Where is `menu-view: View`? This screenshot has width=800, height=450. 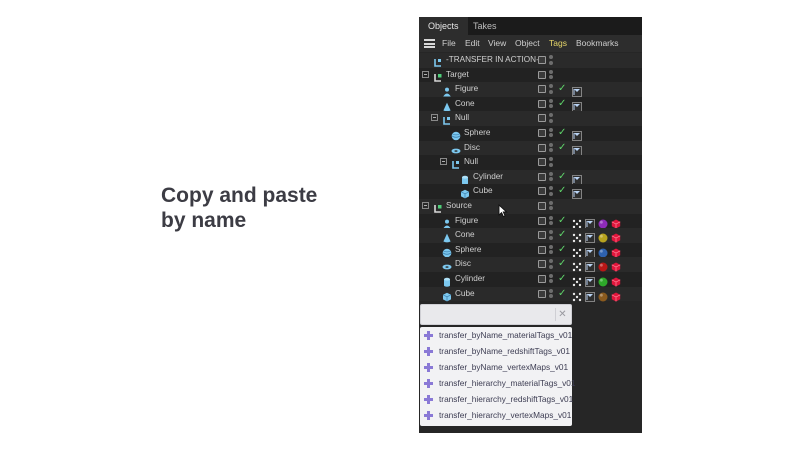 menu-view: View is located at coordinates (497, 43).